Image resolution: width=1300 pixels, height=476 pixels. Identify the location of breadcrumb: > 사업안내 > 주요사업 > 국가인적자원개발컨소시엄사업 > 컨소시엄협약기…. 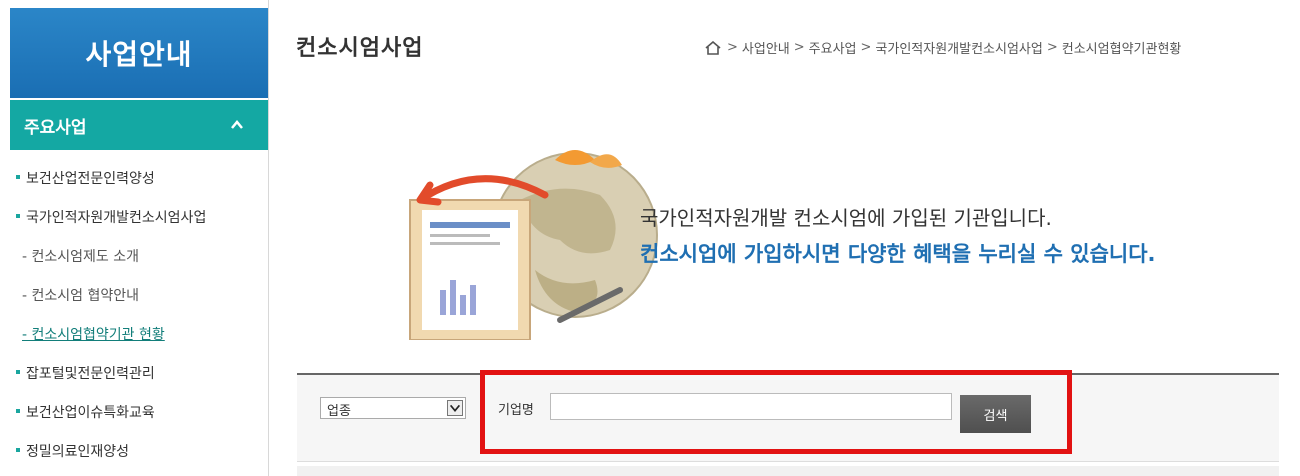
(943, 47).